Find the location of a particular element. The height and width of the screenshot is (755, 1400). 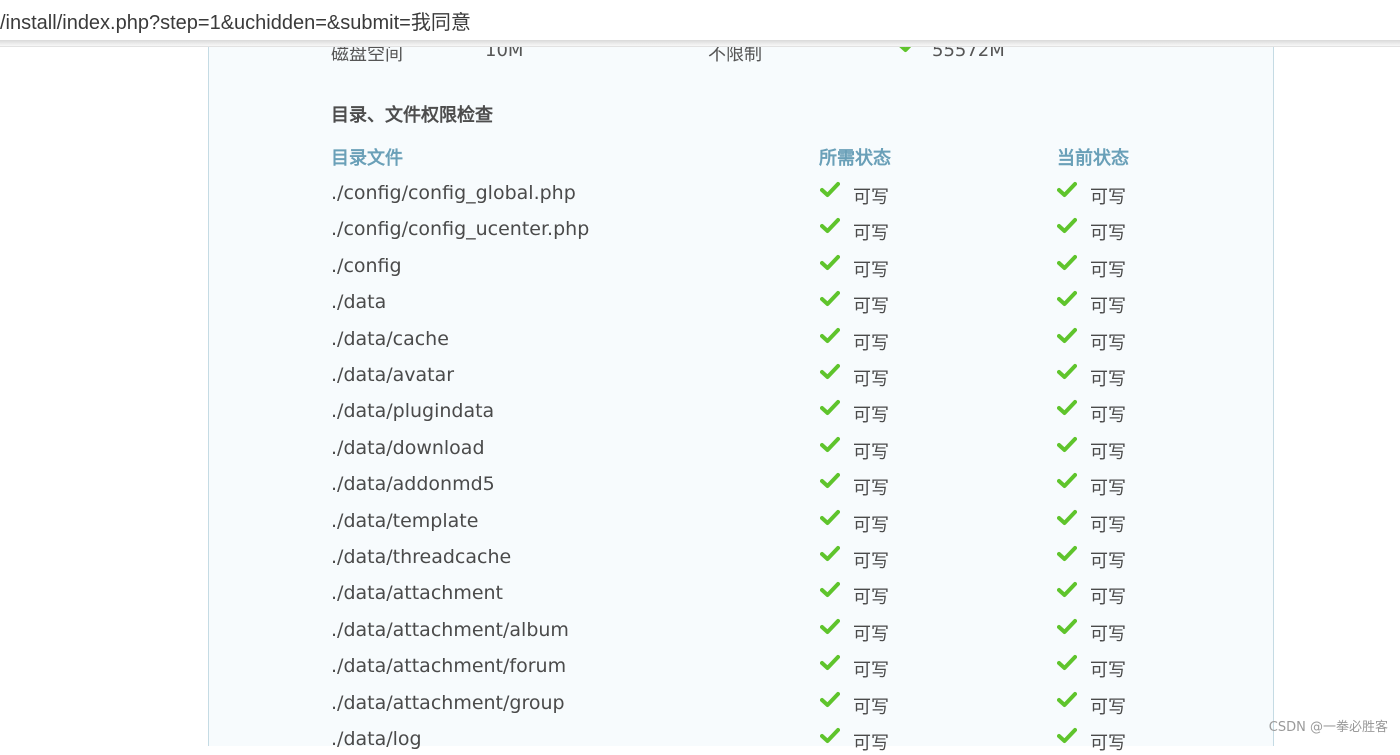

column-header-file: 目录文件 is located at coordinates (367, 158).